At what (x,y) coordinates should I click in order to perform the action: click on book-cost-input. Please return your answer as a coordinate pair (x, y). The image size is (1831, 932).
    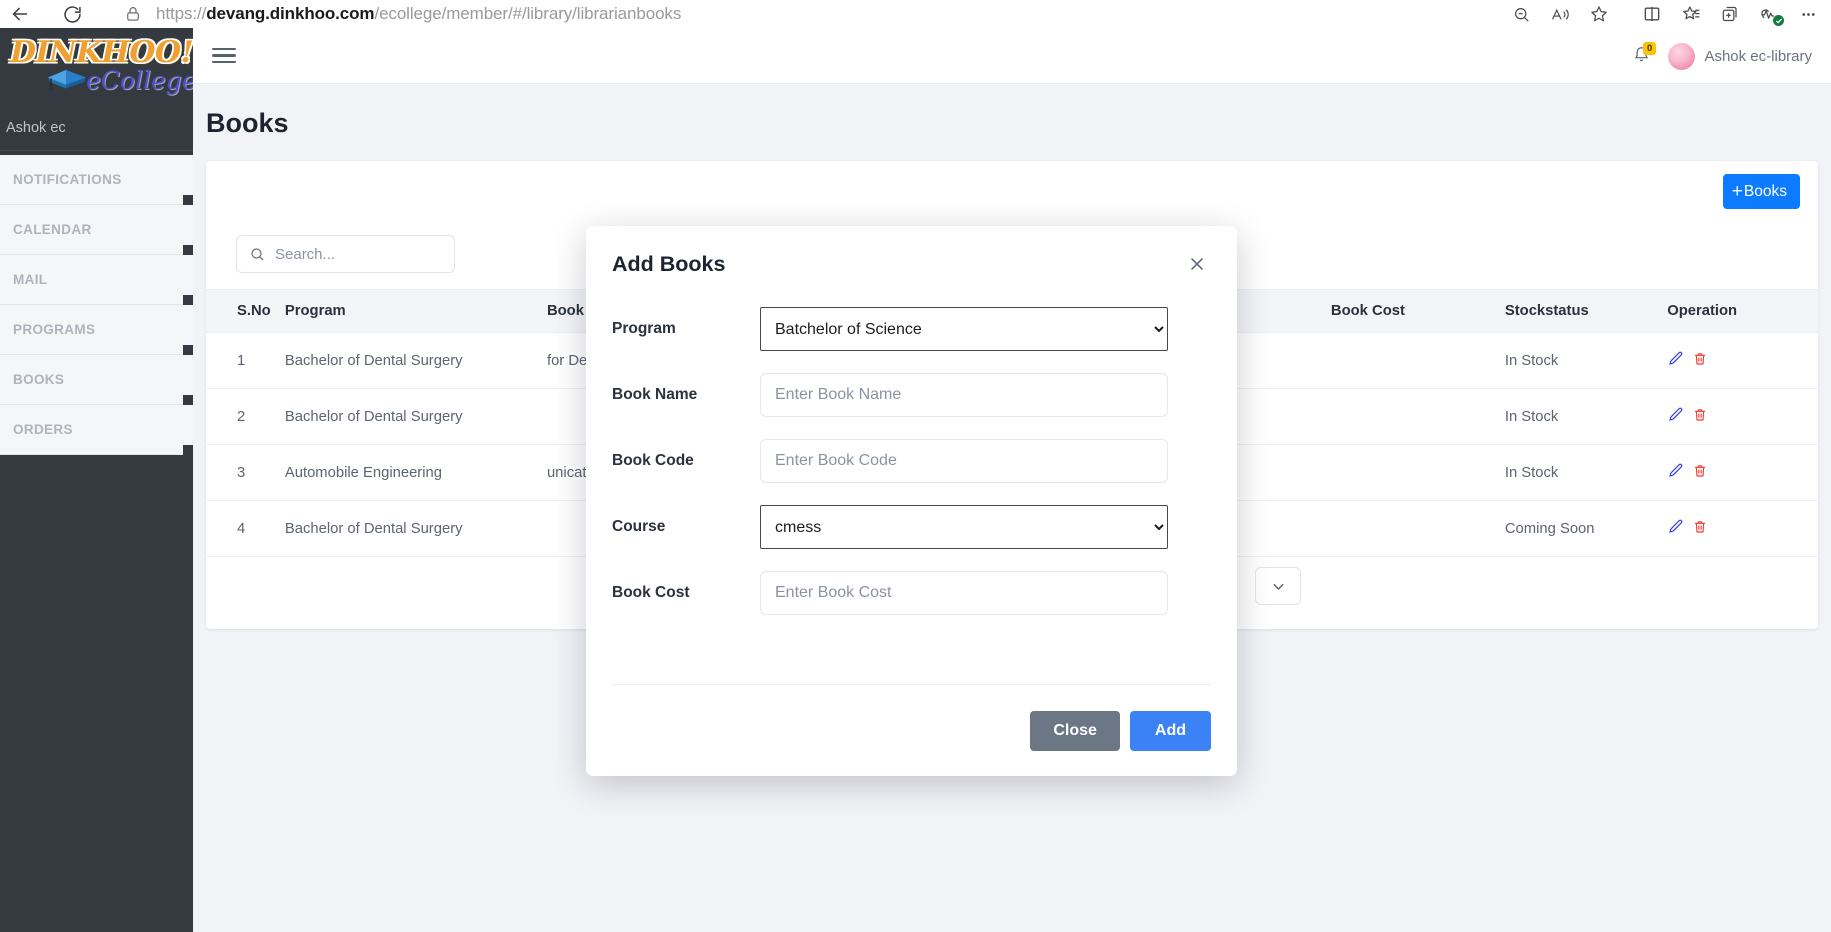
    Looking at the image, I should click on (964, 593).